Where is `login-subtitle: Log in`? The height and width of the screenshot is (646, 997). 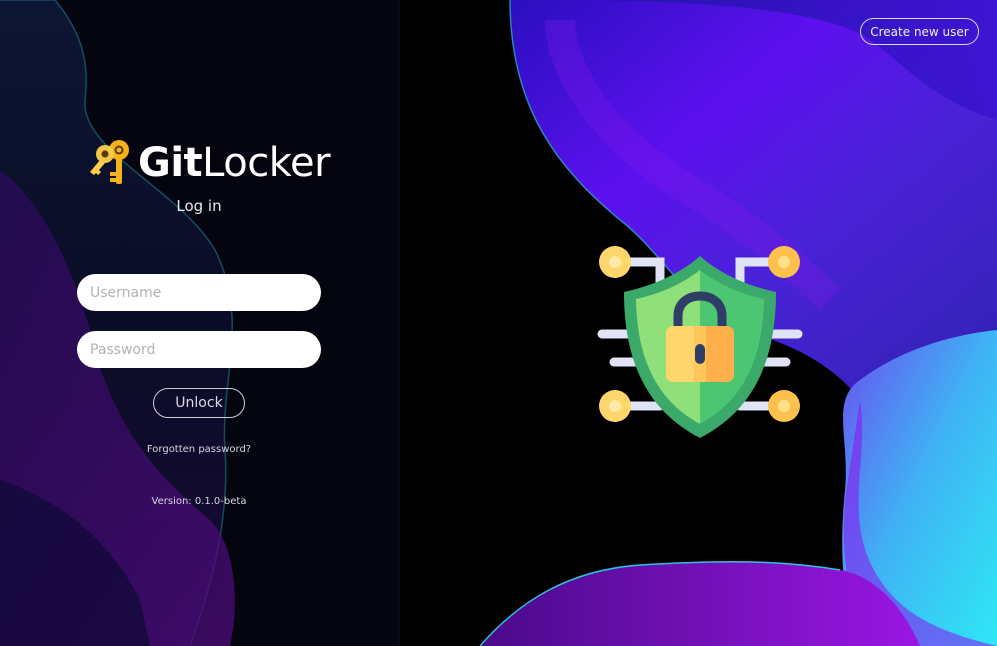
login-subtitle: Log in is located at coordinates (199, 206).